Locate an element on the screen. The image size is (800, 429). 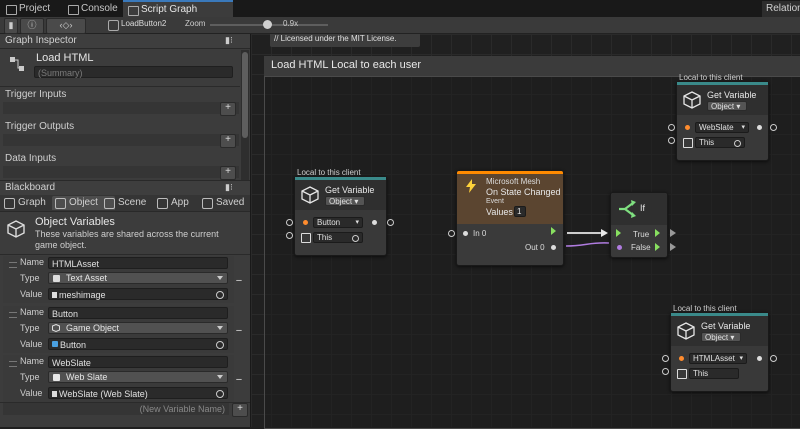
get-variable-node-button: Get Variable Object ▾ Button ▾ This is located at coordinates (340, 216).